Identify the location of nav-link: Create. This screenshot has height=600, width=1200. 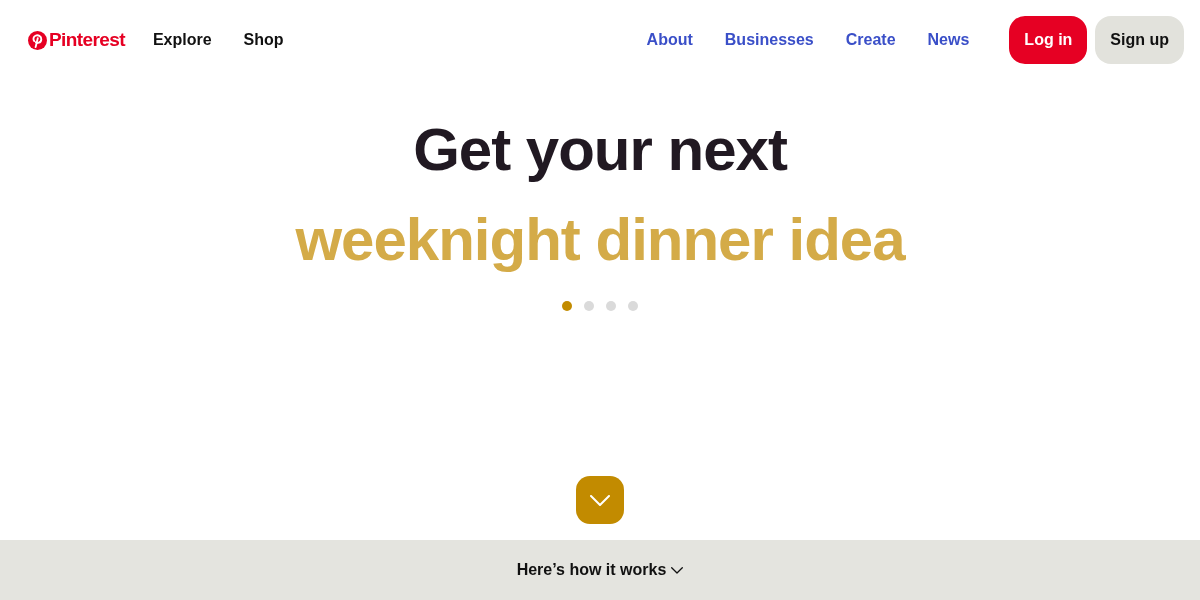
(870, 40).